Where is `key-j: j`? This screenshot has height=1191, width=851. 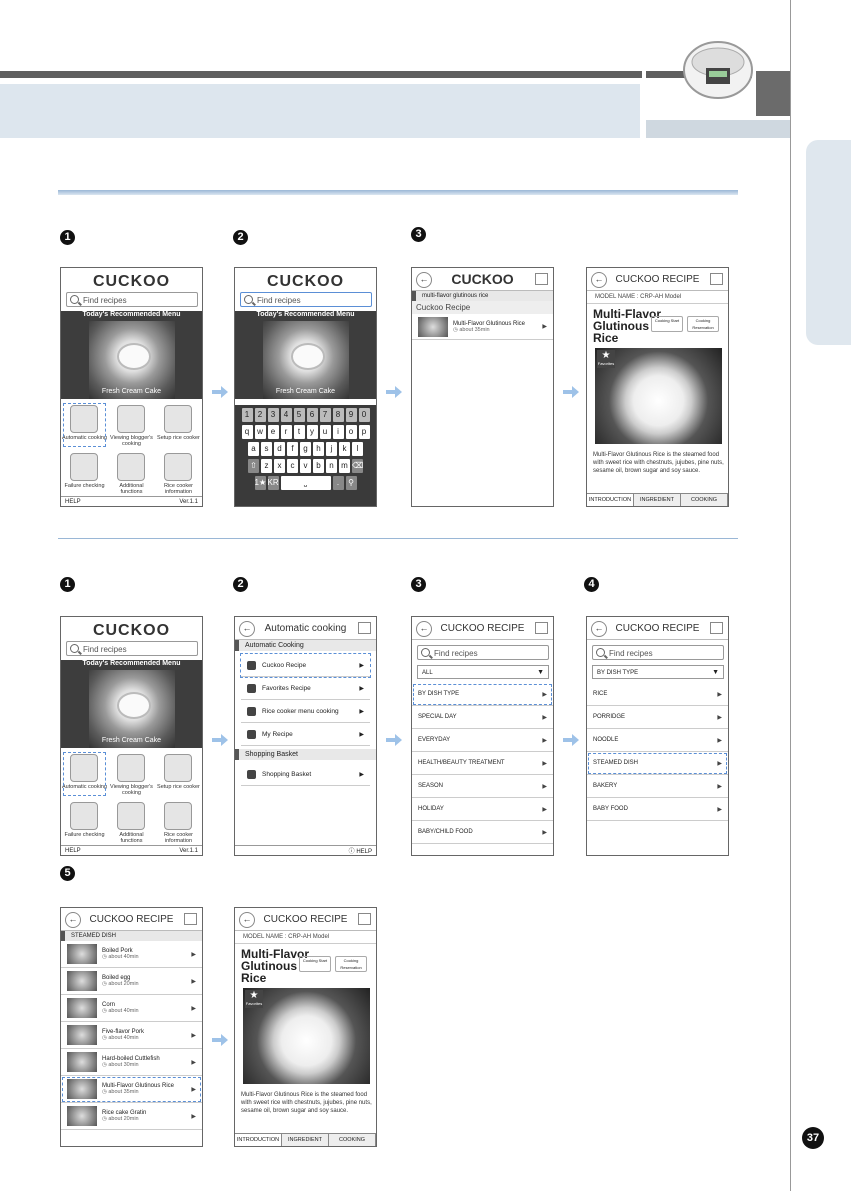 key-j: j is located at coordinates (331, 449).